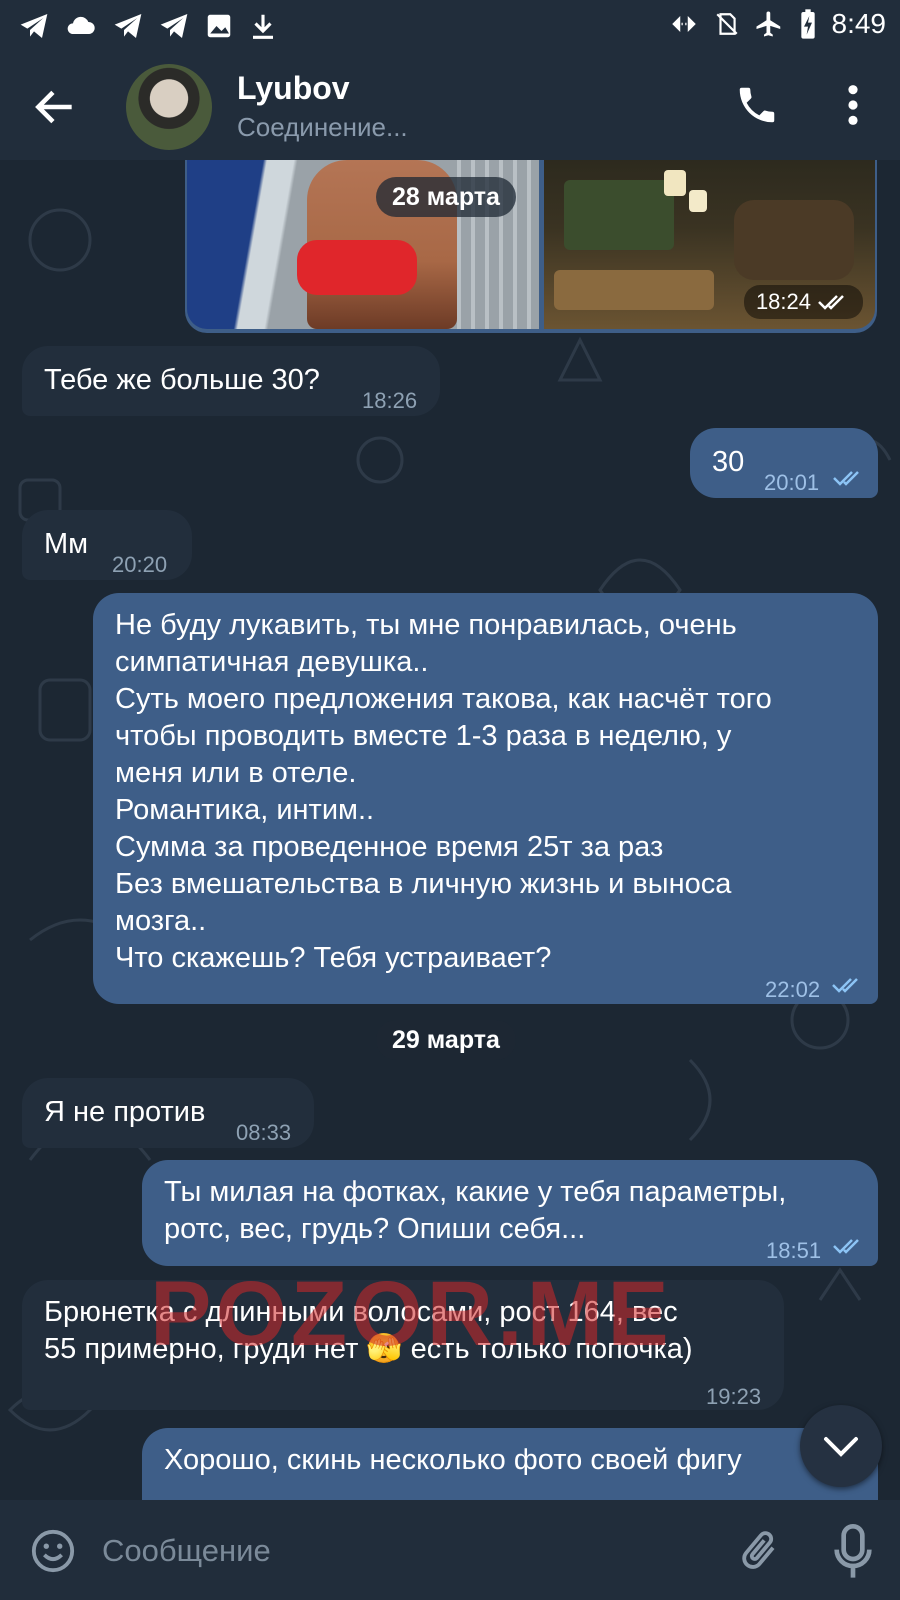  What do you see at coordinates (853, 105) in the screenshot?
I see `more-vert-icon` at bounding box center [853, 105].